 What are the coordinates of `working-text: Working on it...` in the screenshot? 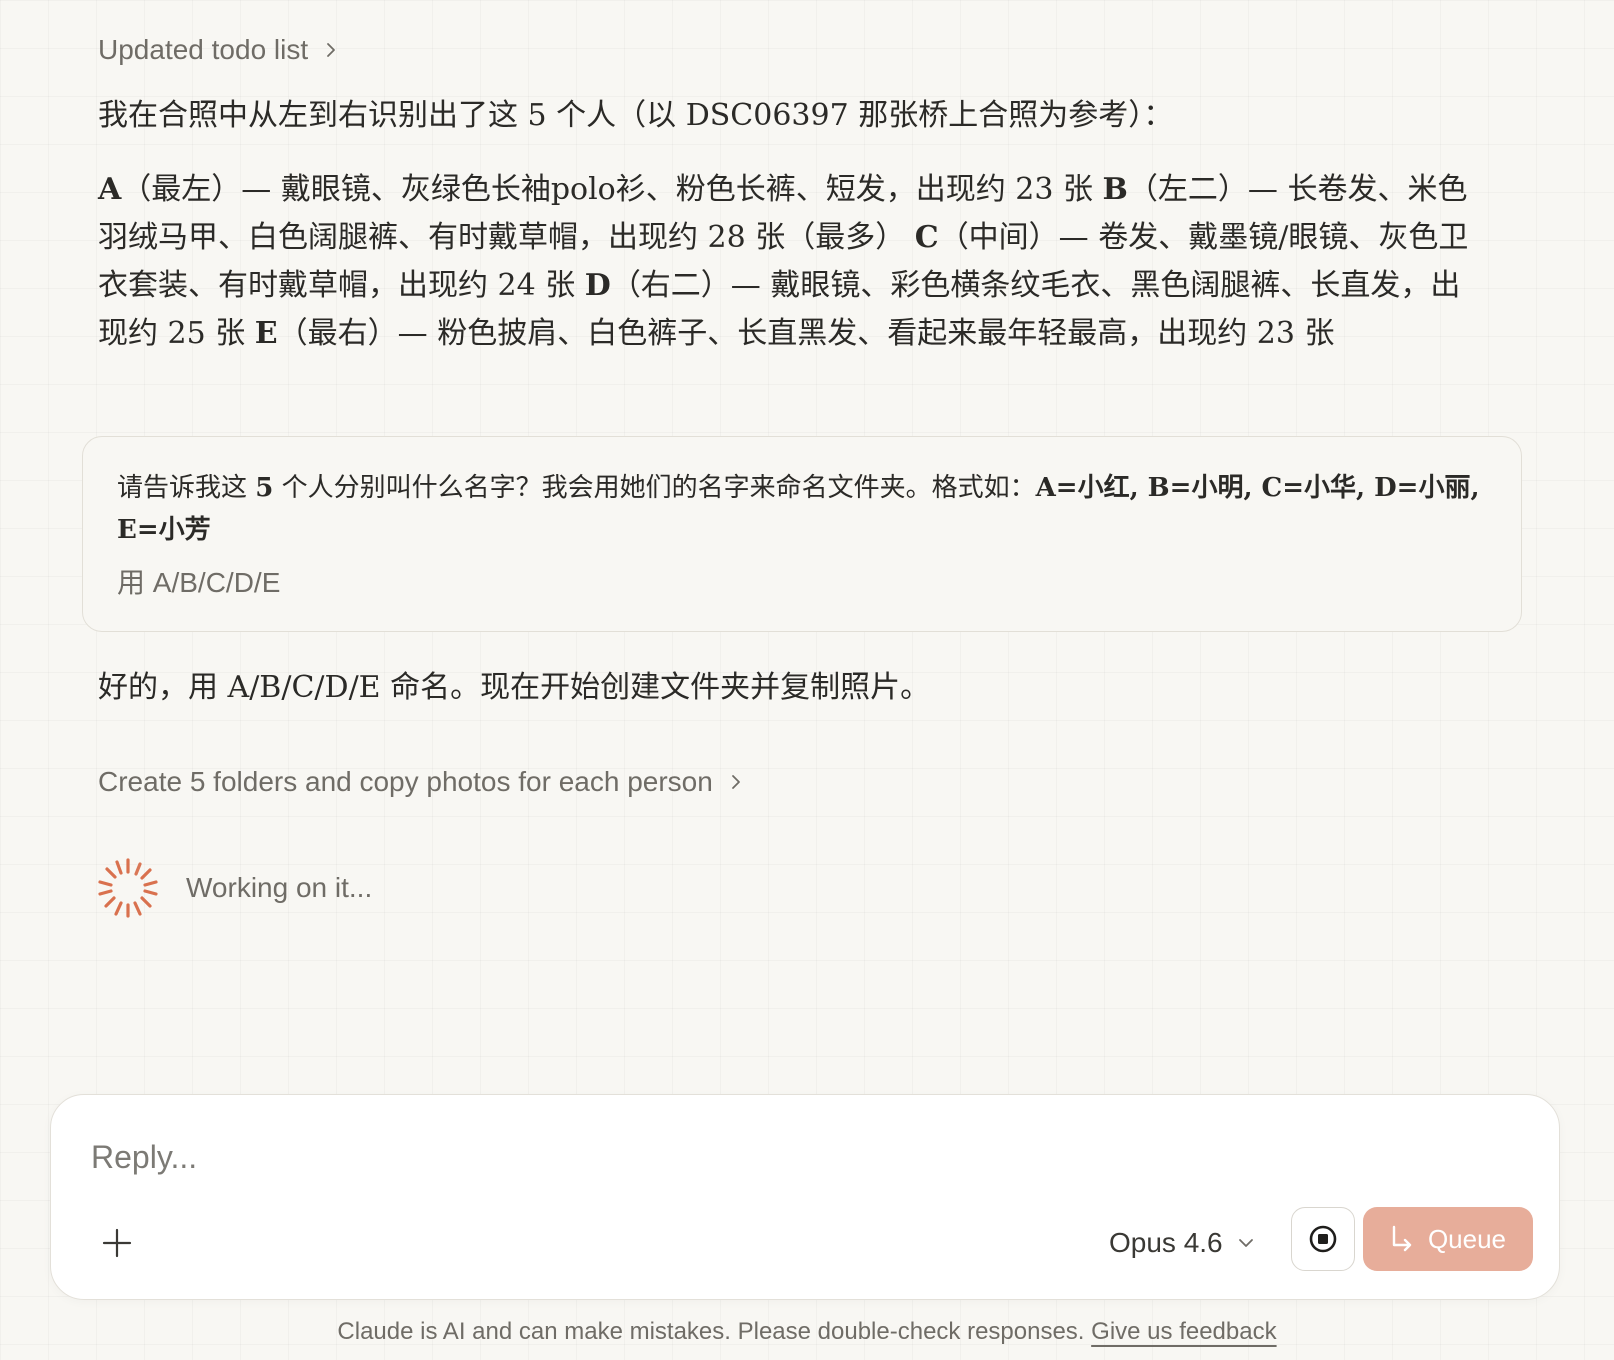 It's located at (279, 887).